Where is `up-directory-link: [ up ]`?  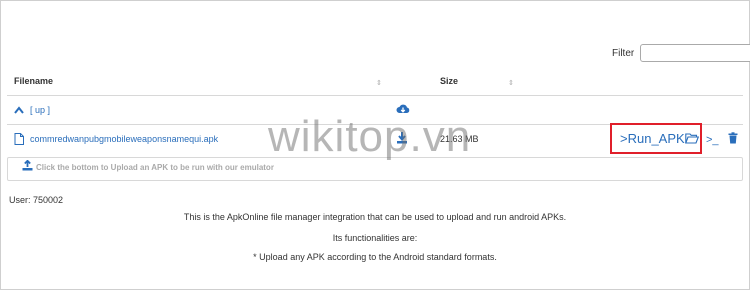
up-directory-link: [ up ] is located at coordinates (32, 110).